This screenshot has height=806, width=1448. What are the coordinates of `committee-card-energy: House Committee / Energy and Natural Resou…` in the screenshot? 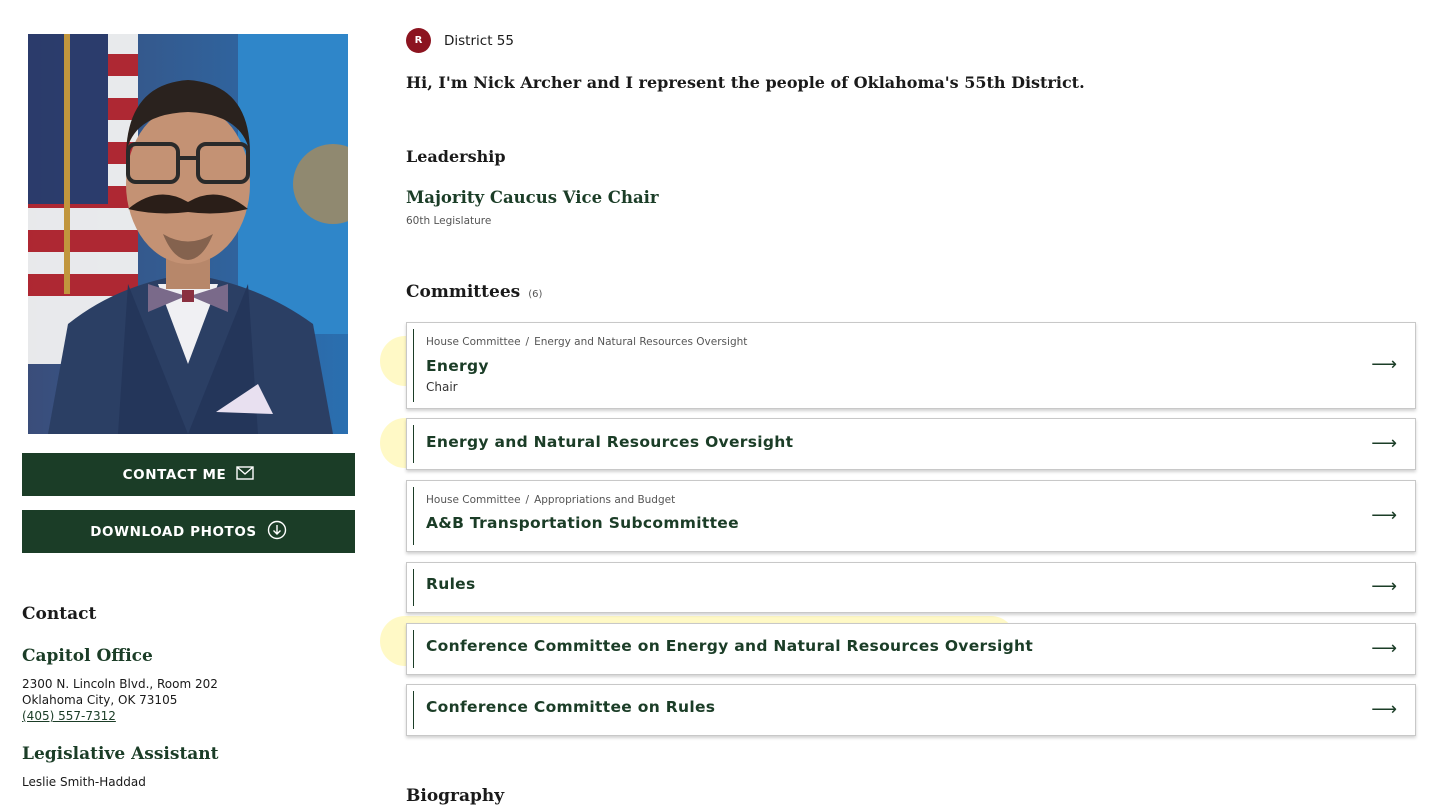 It's located at (911, 365).